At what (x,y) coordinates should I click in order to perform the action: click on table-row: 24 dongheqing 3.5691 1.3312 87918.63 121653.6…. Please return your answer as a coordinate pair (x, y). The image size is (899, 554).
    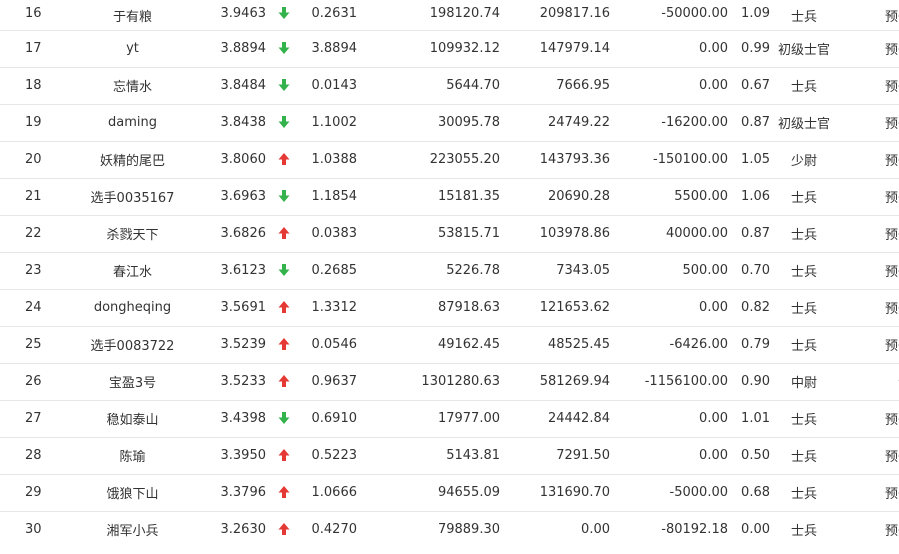
    Looking at the image, I should click on (449, 308).